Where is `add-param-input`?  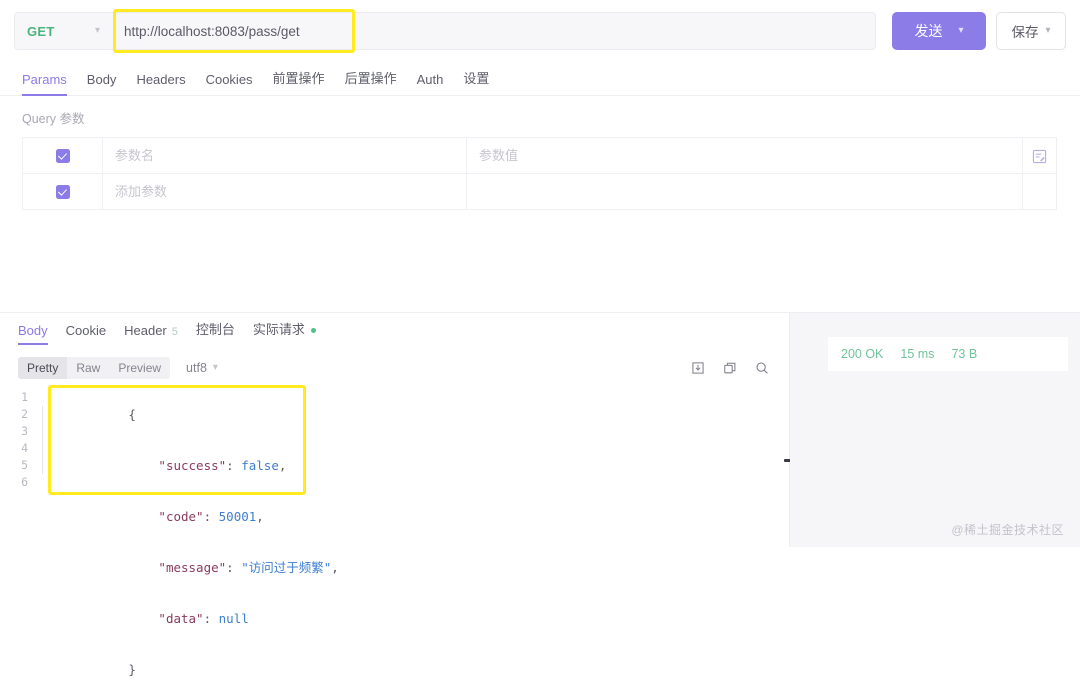 add-param-input is located at coordinates (284, 191).